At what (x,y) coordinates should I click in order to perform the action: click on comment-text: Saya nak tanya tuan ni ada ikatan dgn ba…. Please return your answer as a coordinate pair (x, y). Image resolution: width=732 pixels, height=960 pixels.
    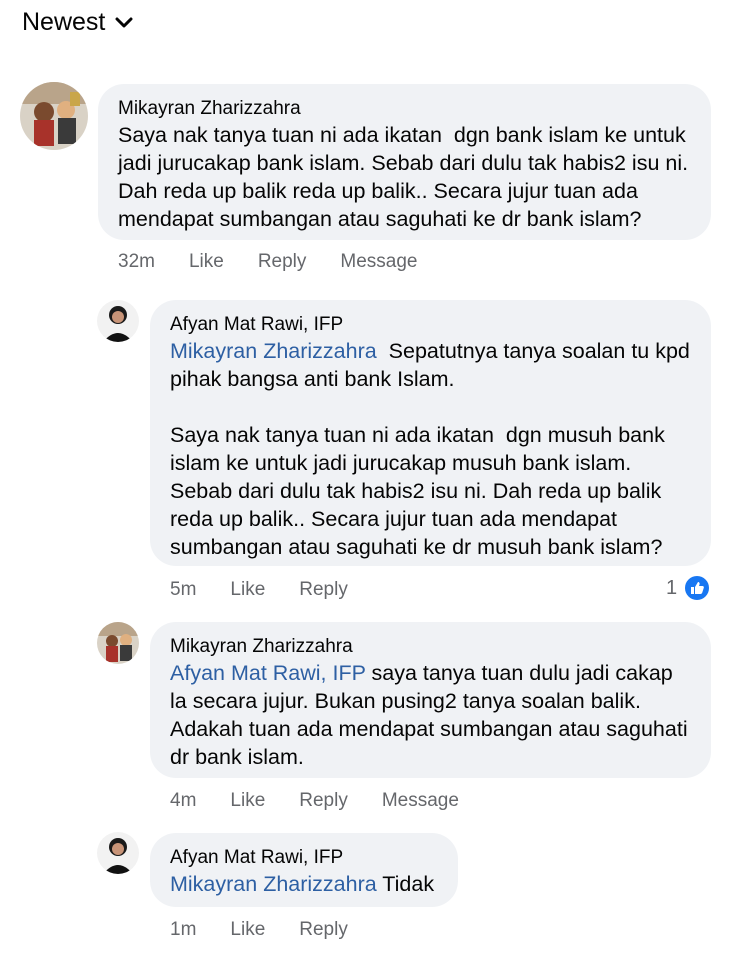
    Looking at the image, I should click on (406, 177).